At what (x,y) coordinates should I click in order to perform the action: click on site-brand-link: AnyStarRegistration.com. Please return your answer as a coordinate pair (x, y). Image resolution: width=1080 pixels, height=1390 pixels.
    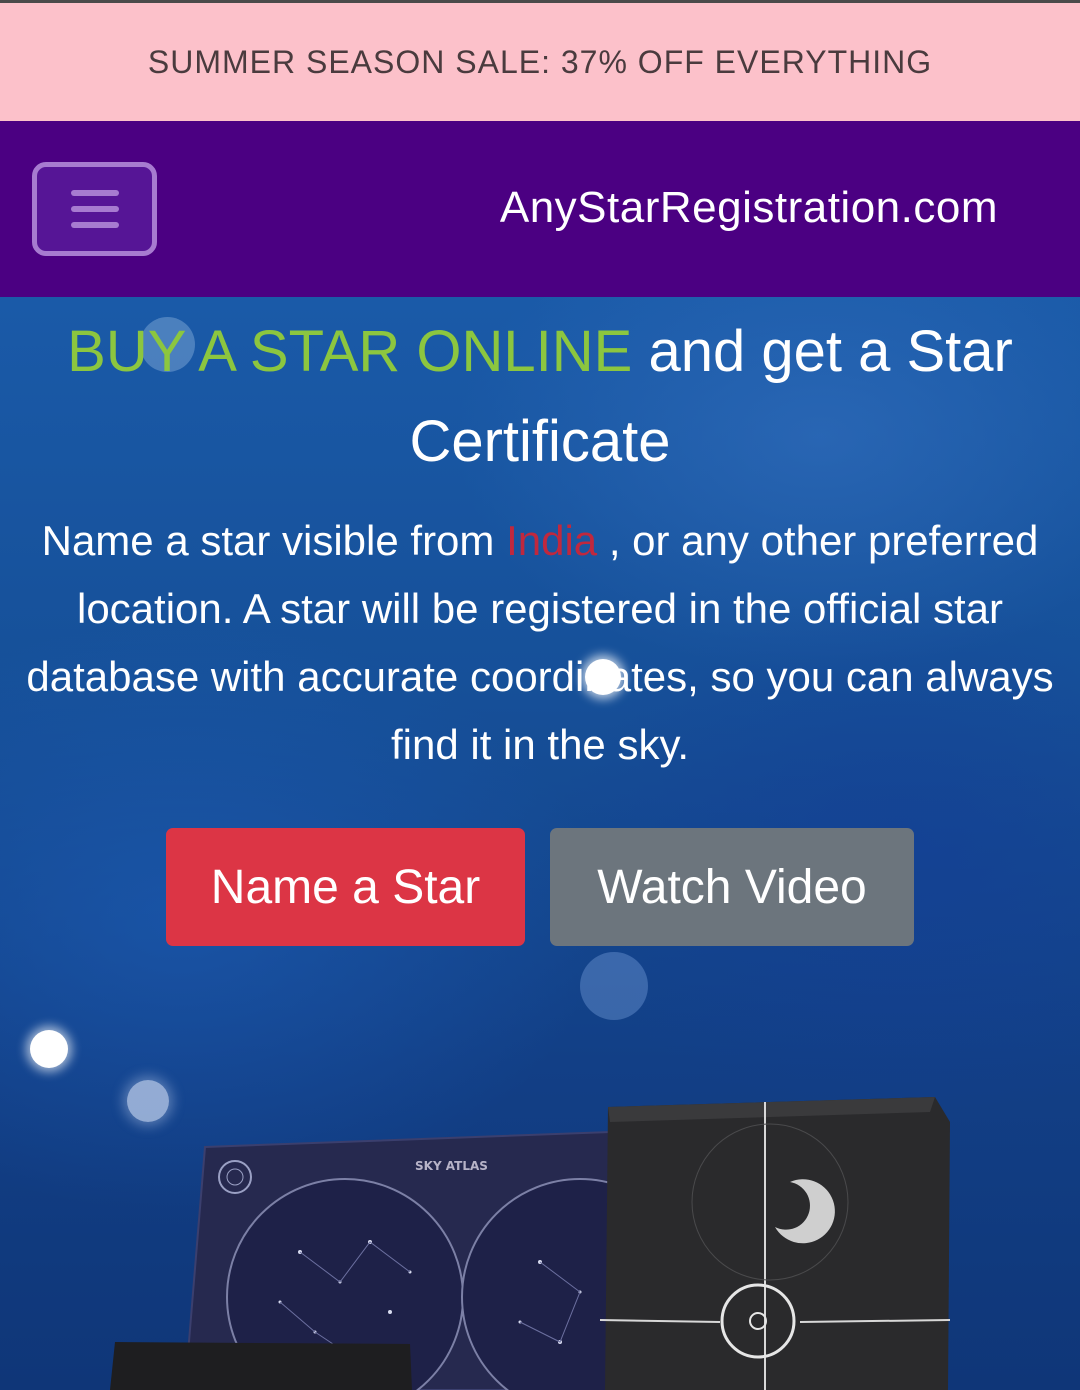
    Looking at the image, I should click on (749, 208).